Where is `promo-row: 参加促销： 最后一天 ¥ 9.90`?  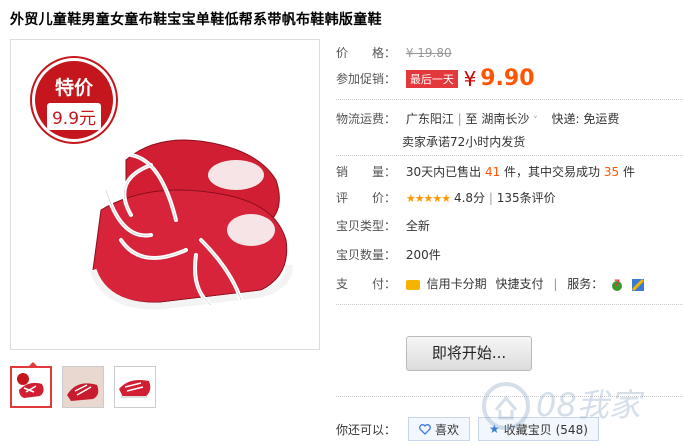 promo-row: 参加促销： 最后一天 ¥ 9.90 is located at coordinates (435, 78).